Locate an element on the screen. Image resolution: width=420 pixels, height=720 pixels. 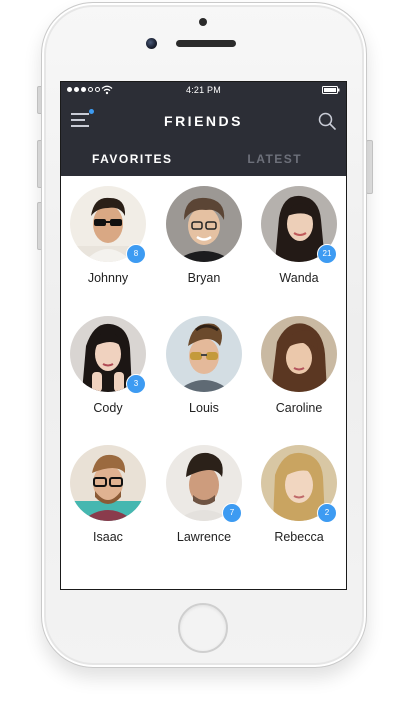
status-bar: 4:21 PM is located at coordinates (203, 90).